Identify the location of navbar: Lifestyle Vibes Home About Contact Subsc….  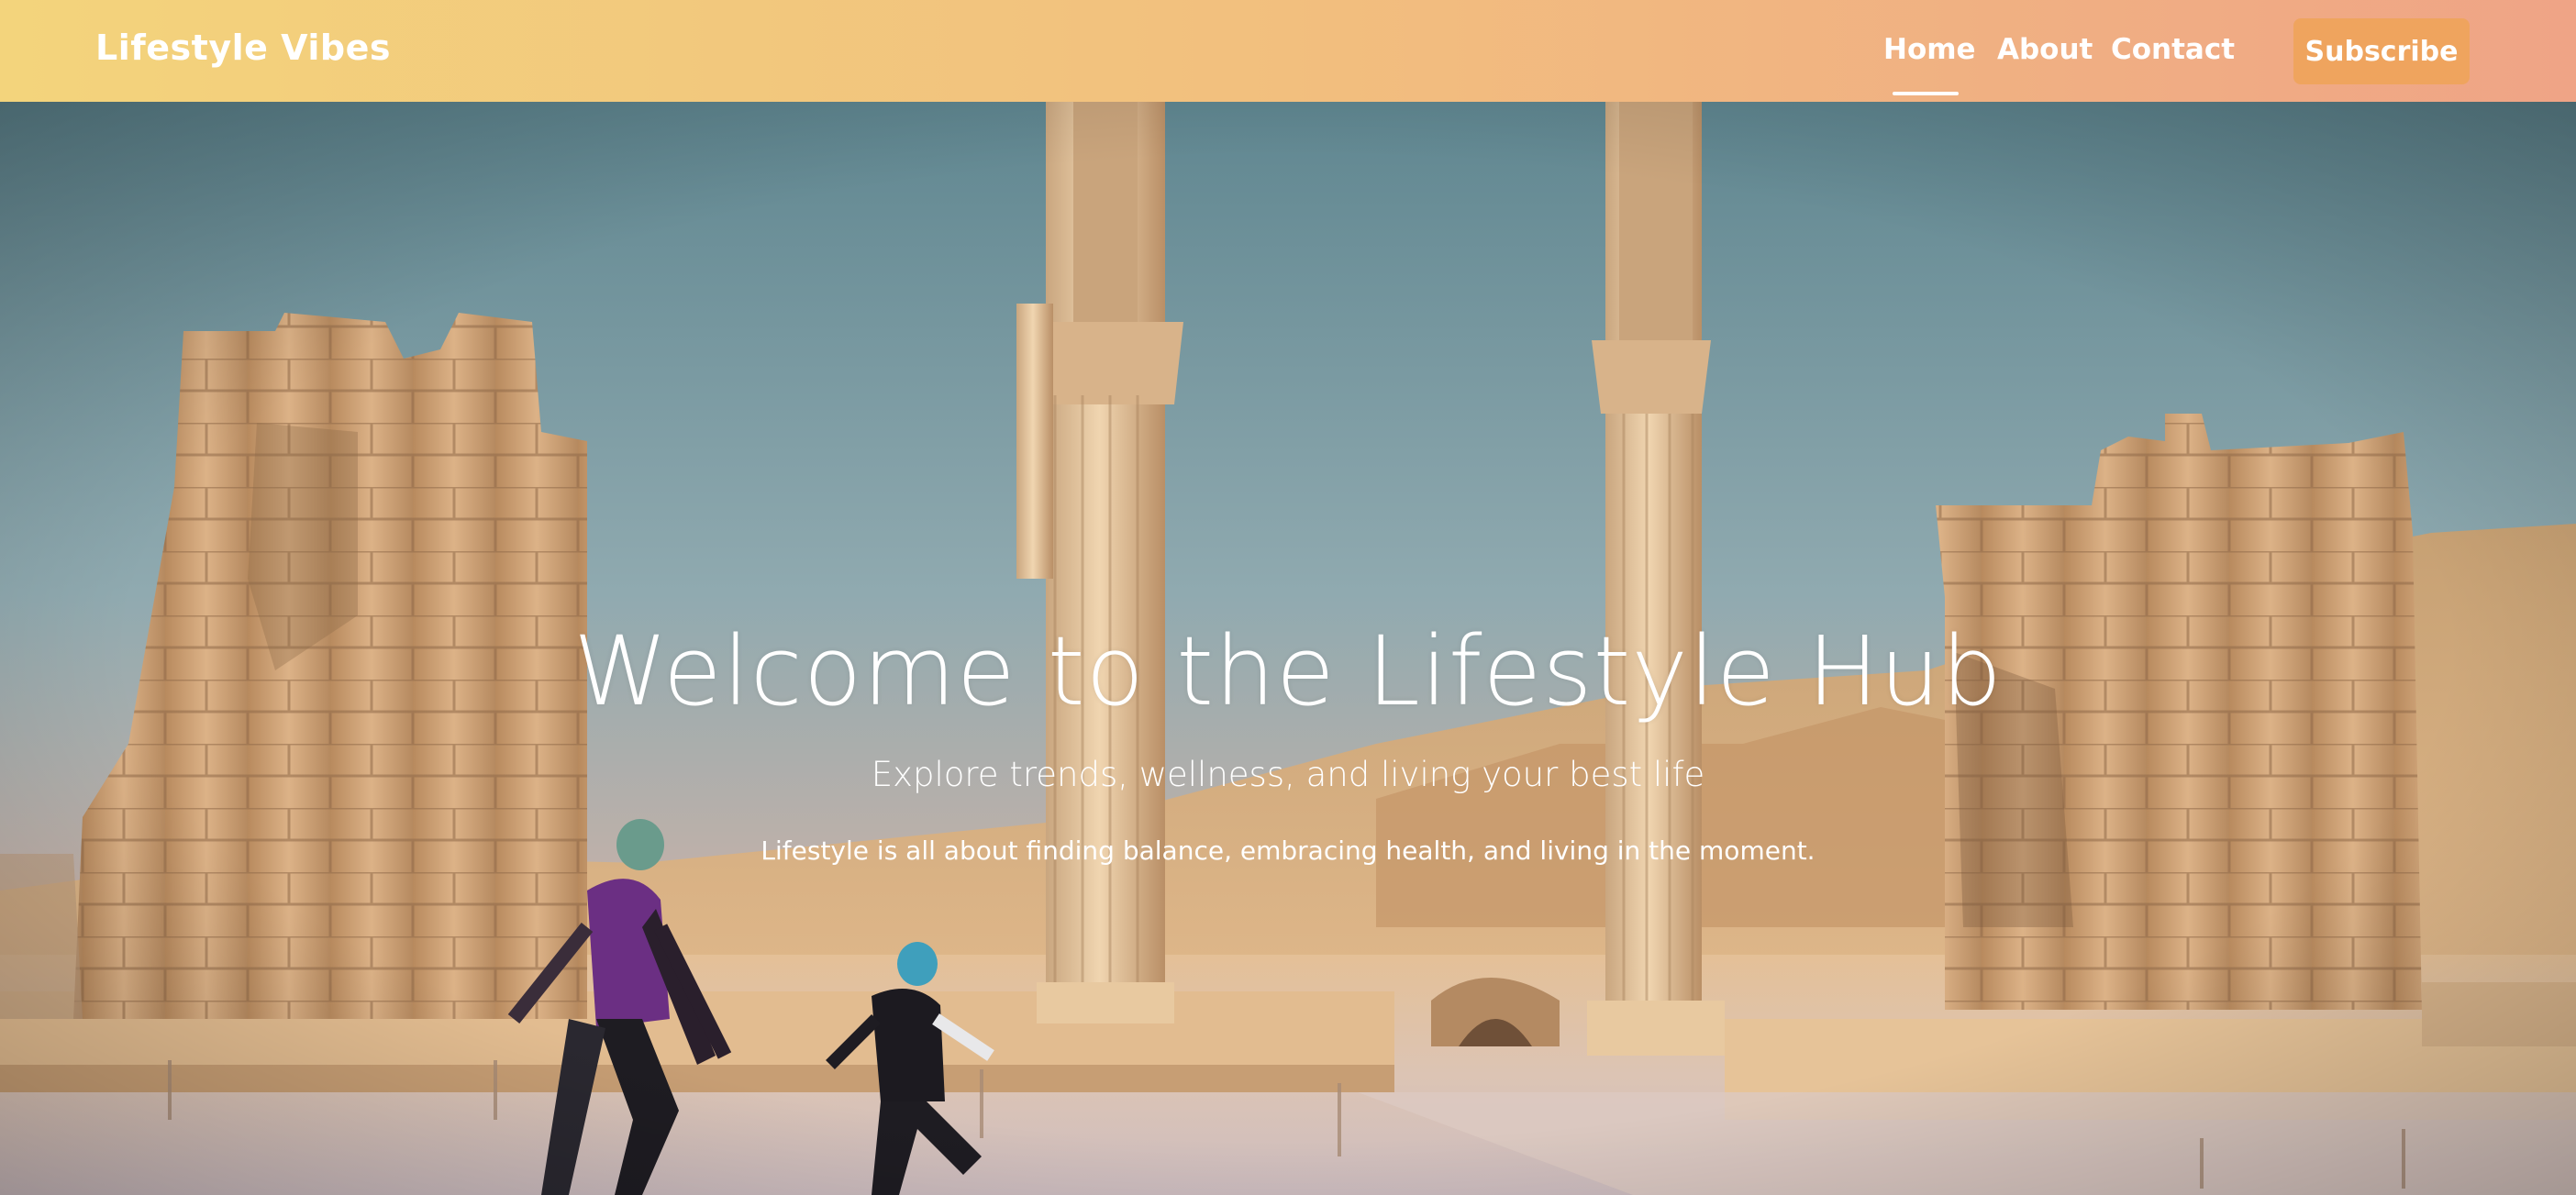
(1288, 51).